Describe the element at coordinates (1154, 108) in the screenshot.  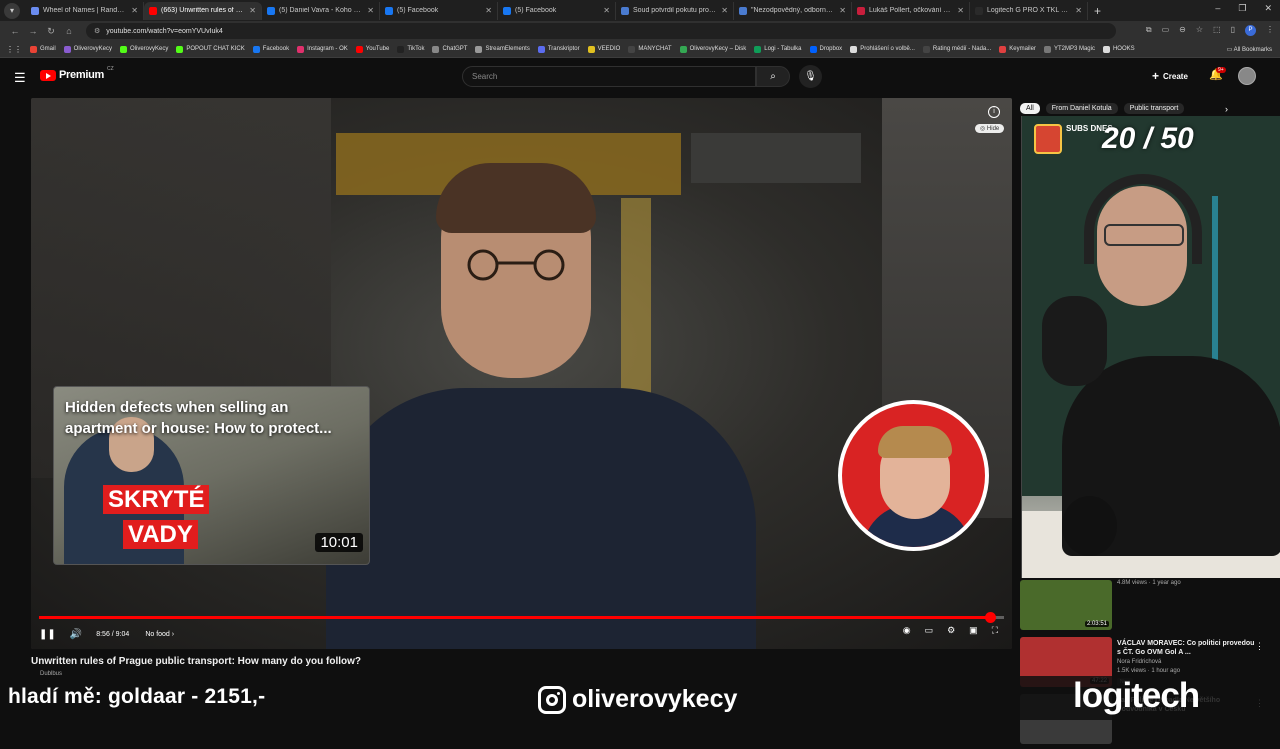
I see `filter-chip: Public transport` at that location.